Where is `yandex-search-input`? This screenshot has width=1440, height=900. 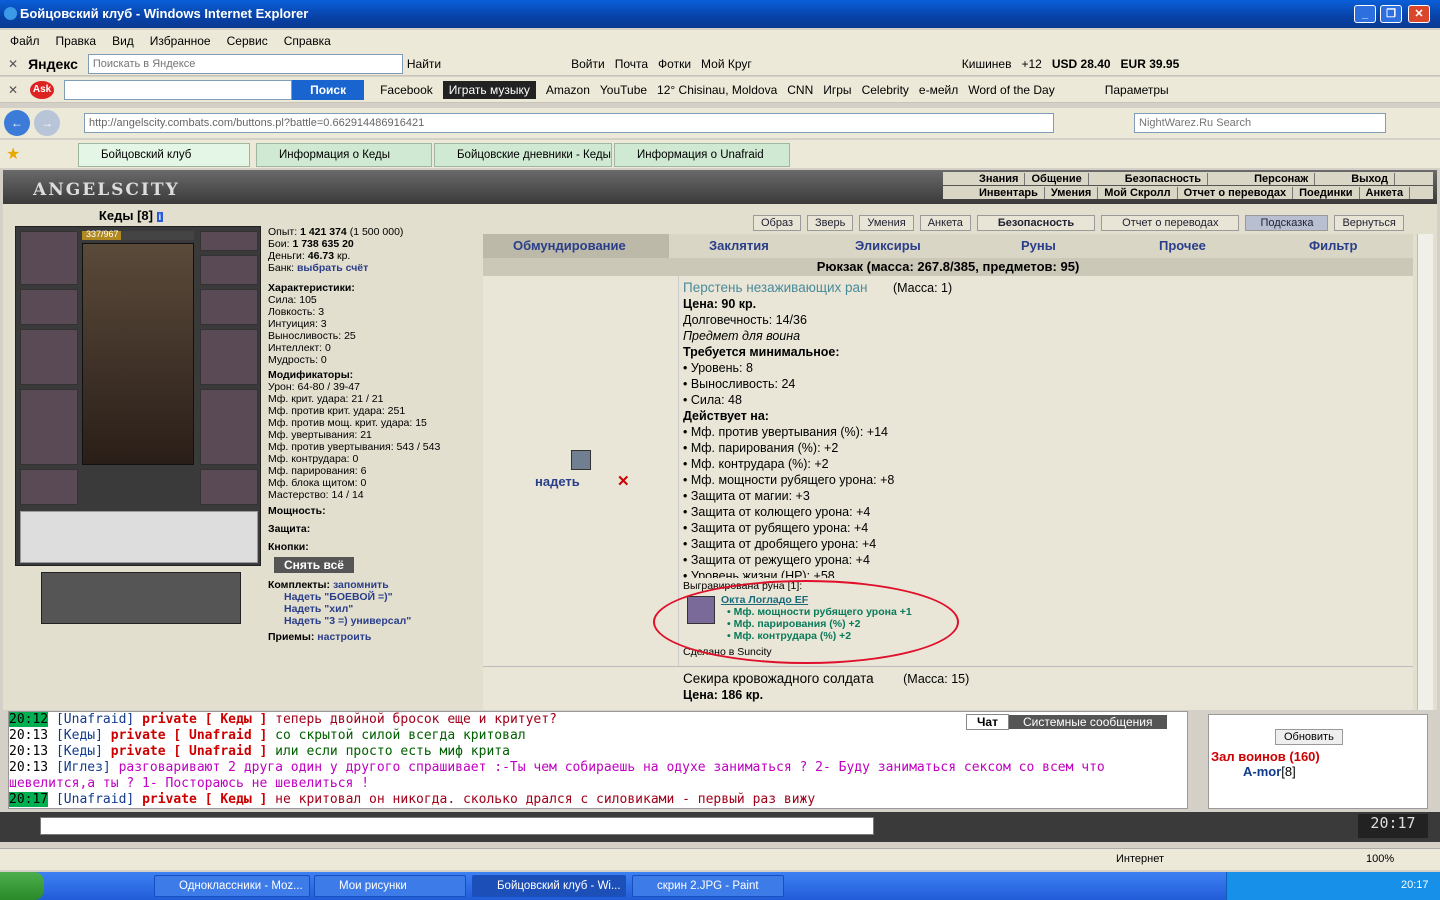
yandex-search-input is located at coordinates (245, 63).